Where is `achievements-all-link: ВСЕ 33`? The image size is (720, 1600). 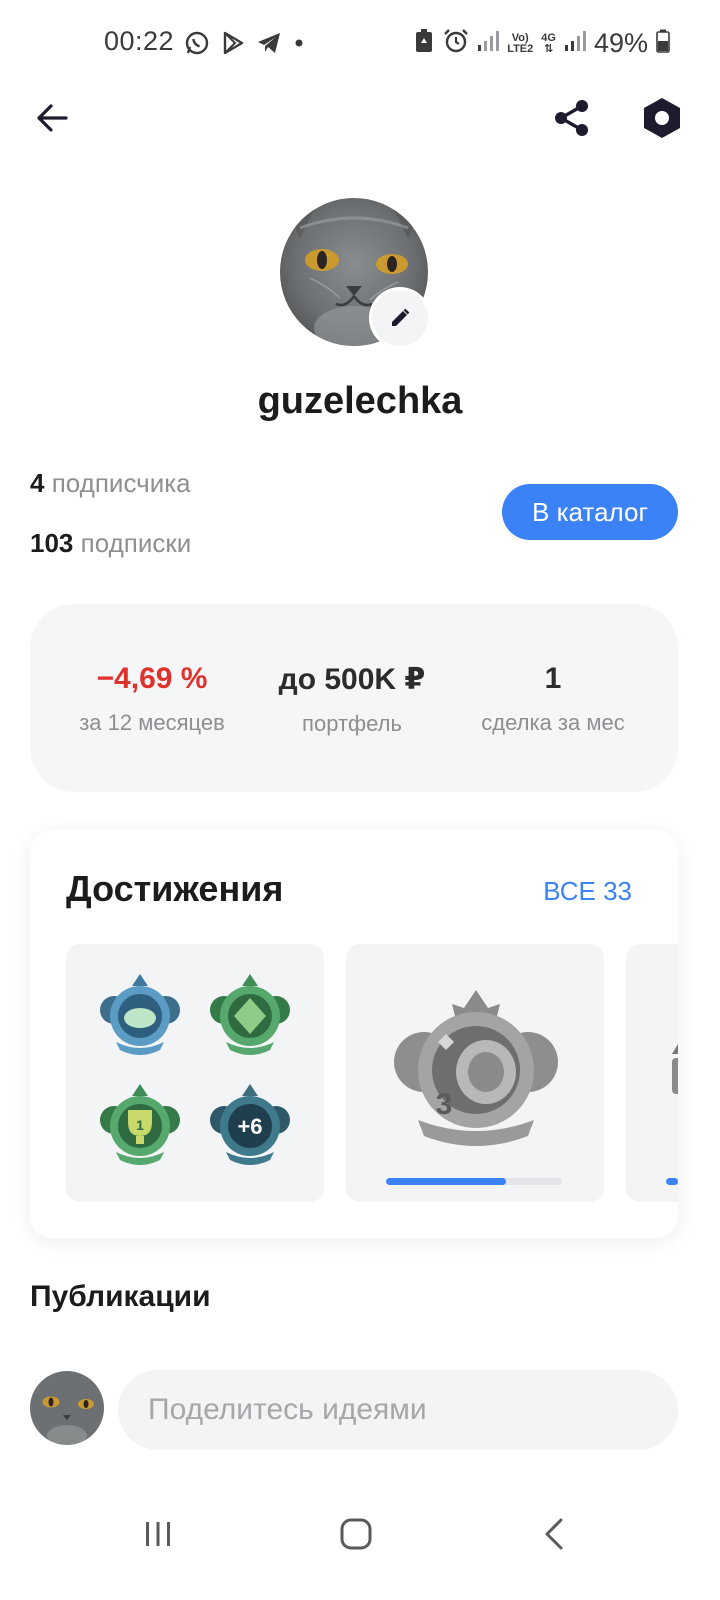
achievements-all-link: ВСЕ 33 is located at coordinates (587, 891).